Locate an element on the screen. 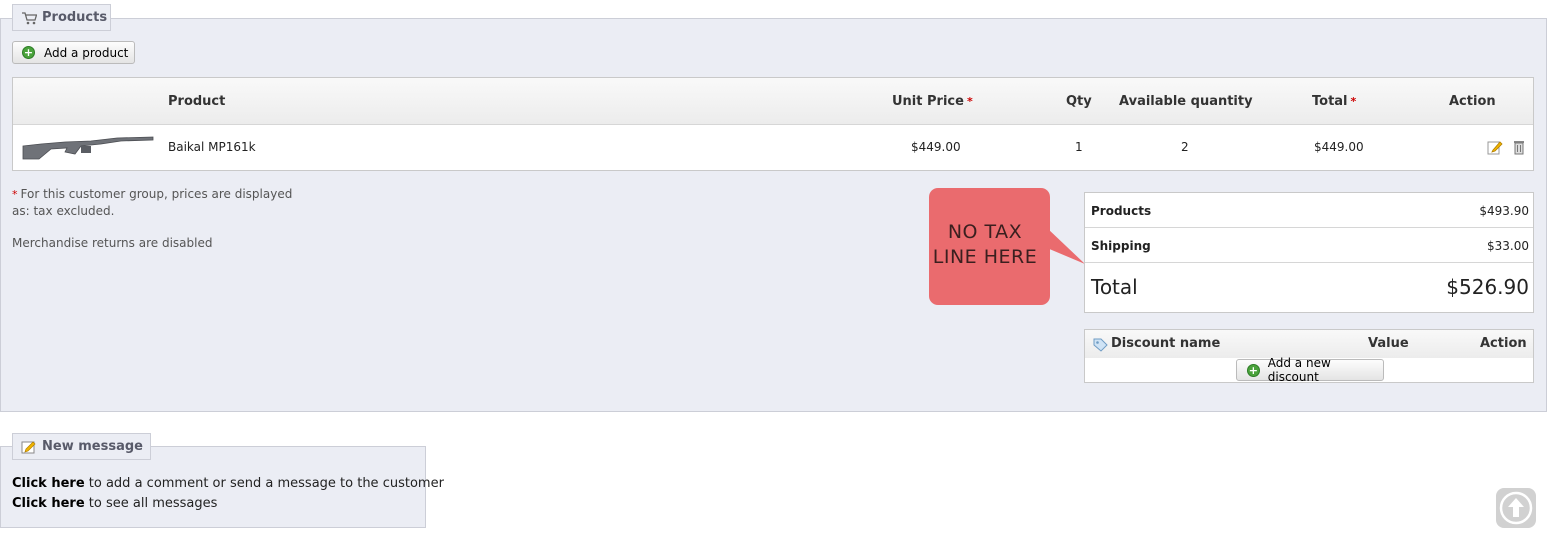 Image resolution: width=1553 pixels, height=533 pixels. callout-tail is located at coordinates (1066, 246).